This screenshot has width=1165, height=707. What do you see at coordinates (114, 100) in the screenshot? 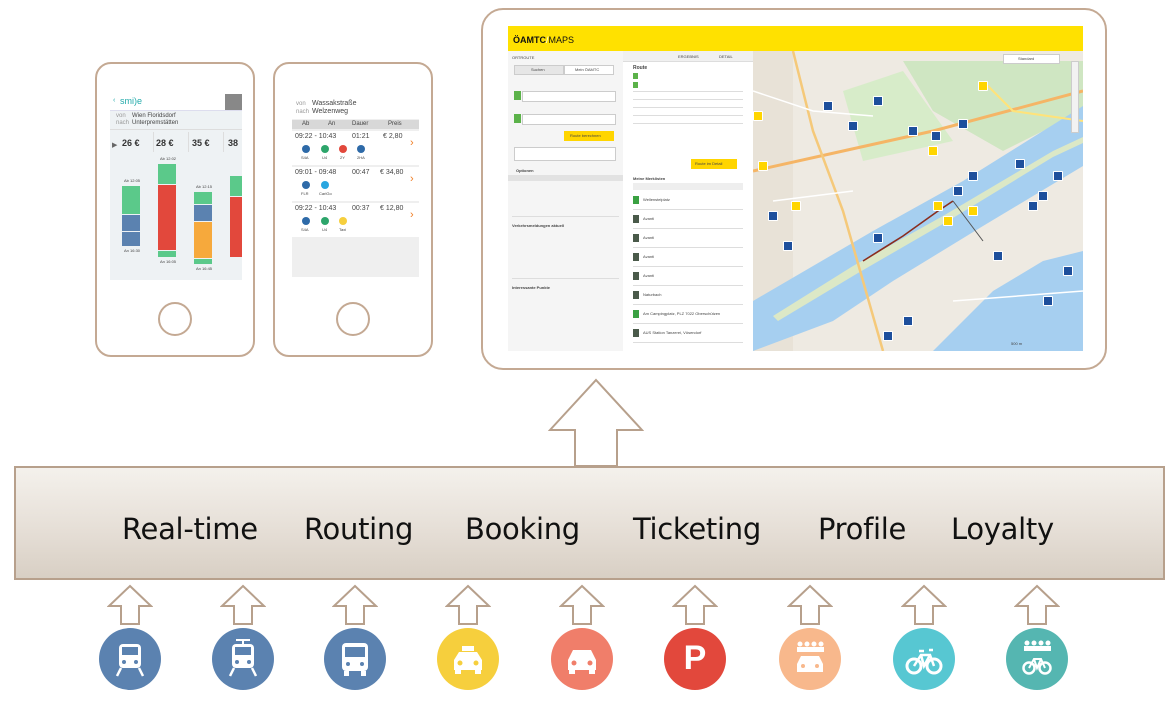
I see `back-icon: ‹` at bounding box center [114, 100].